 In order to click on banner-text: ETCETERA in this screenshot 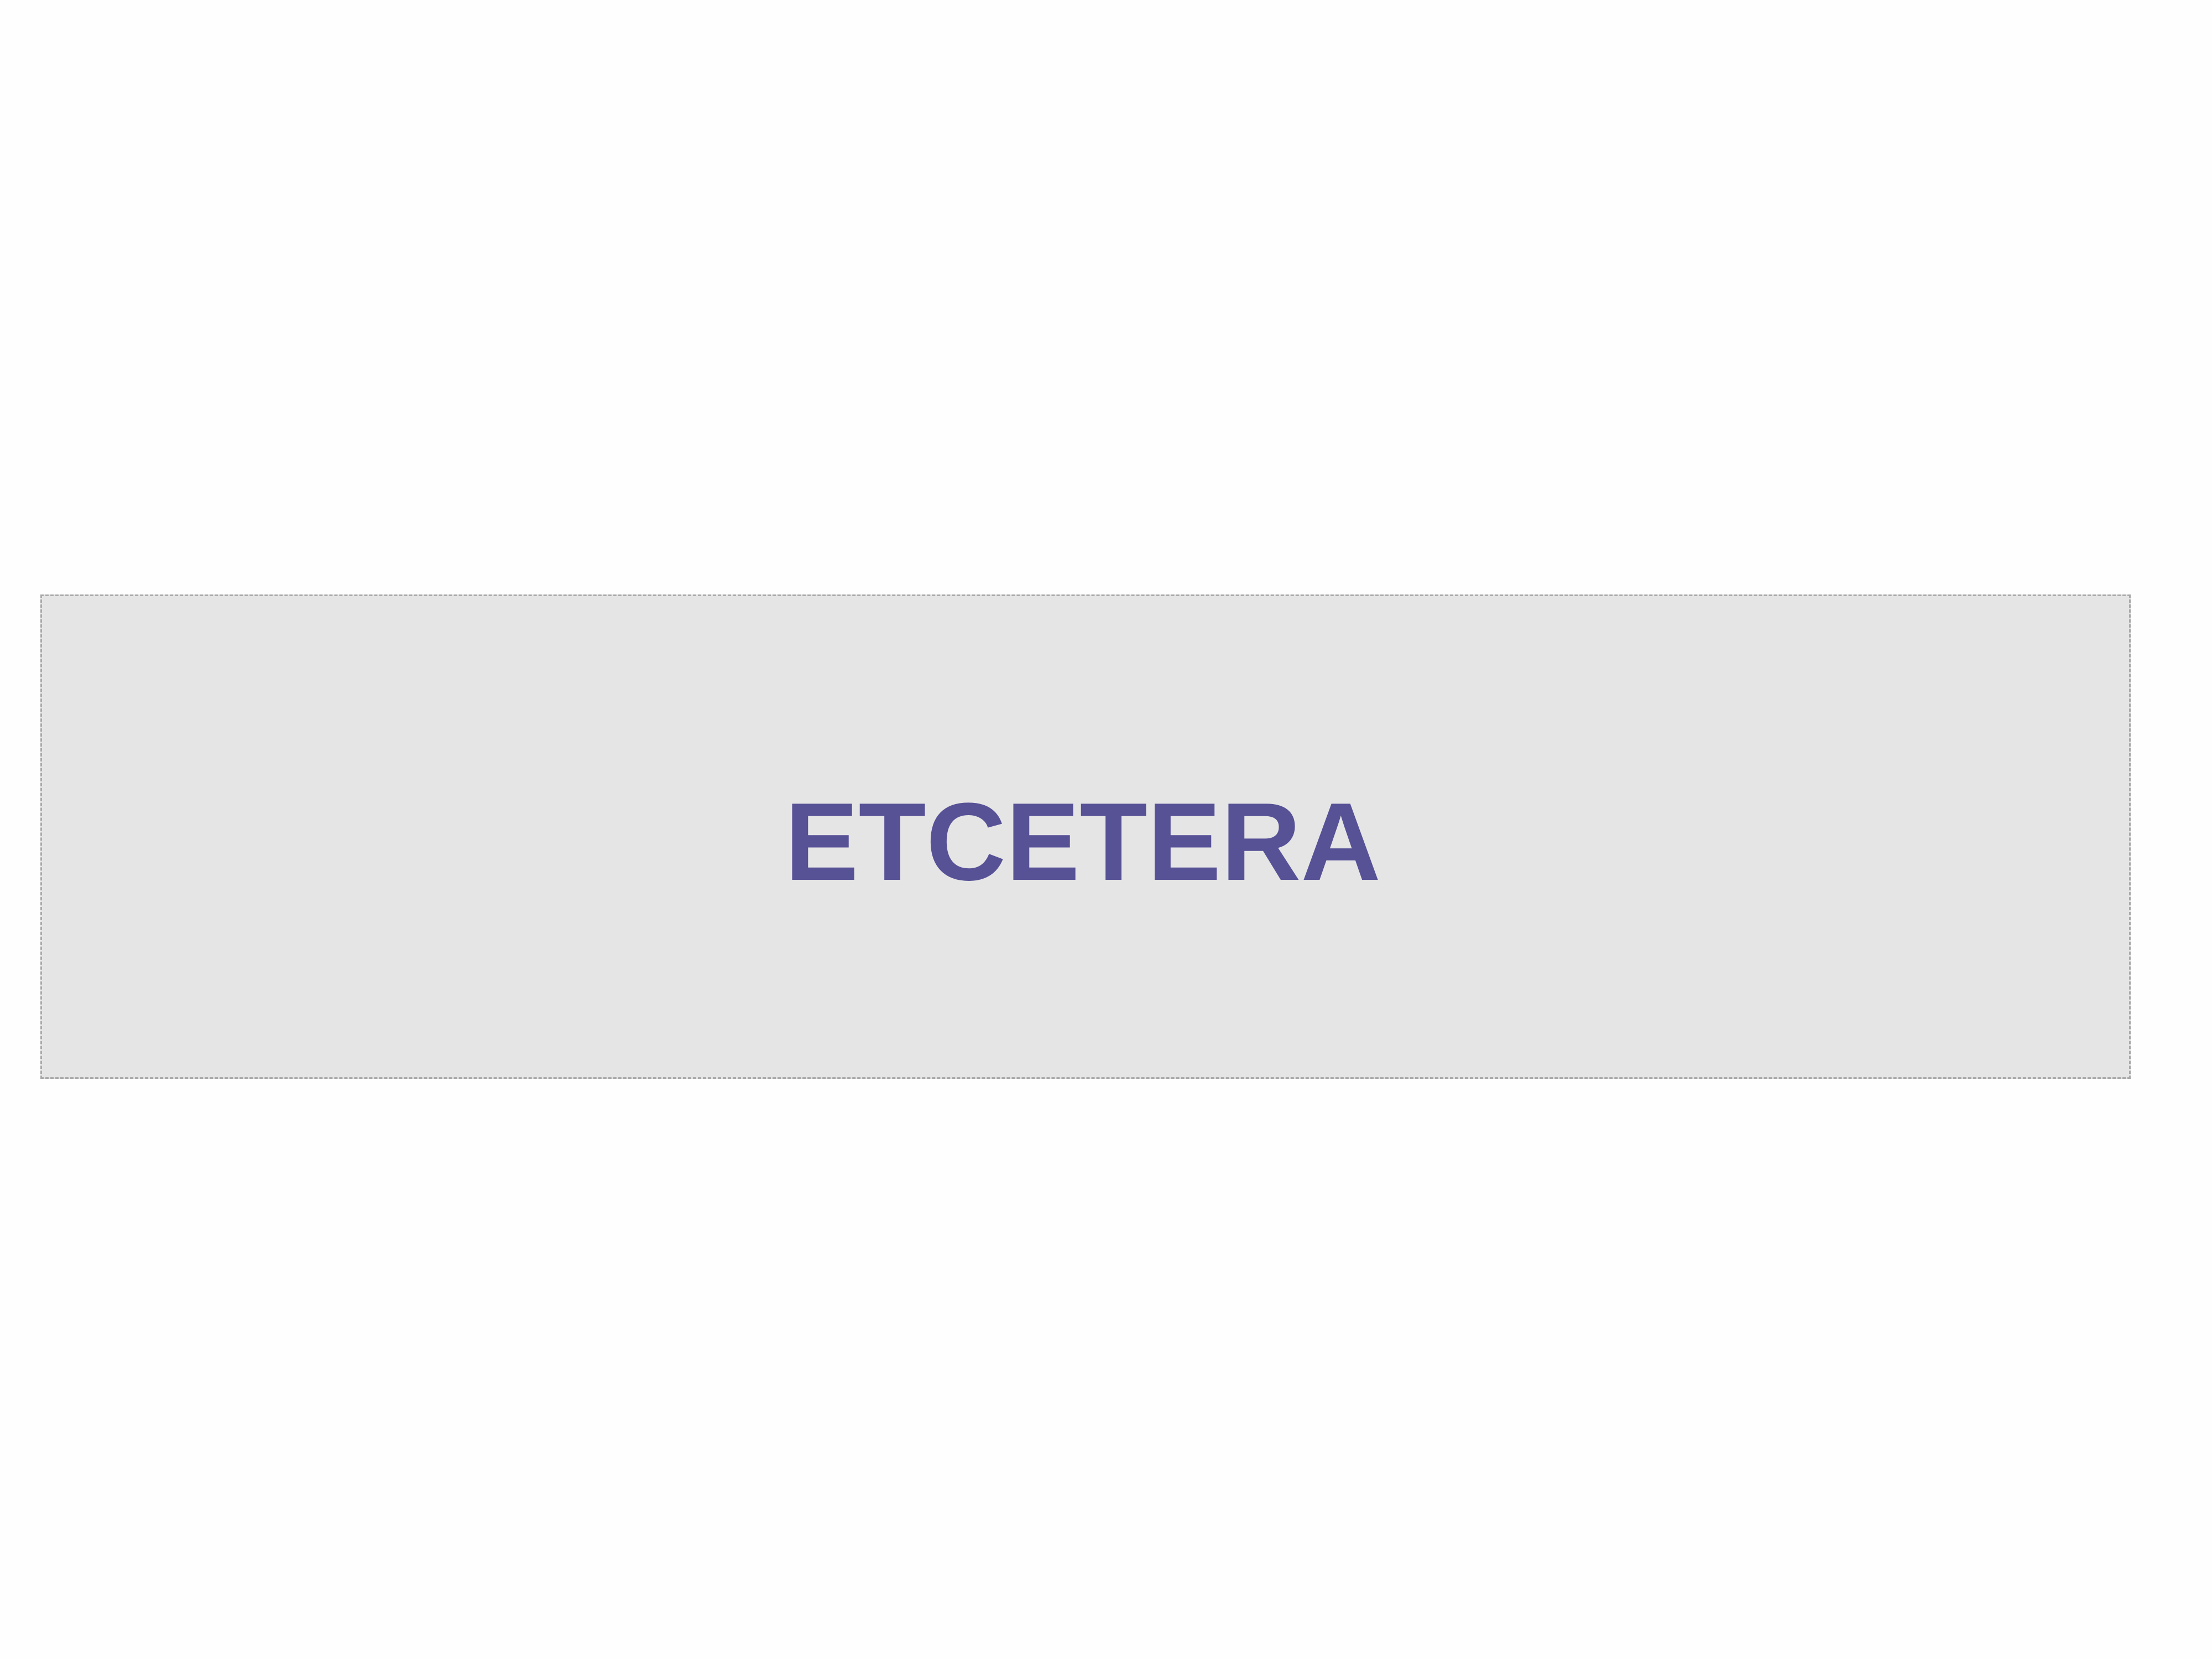, I will do `click(1083, 842)`.